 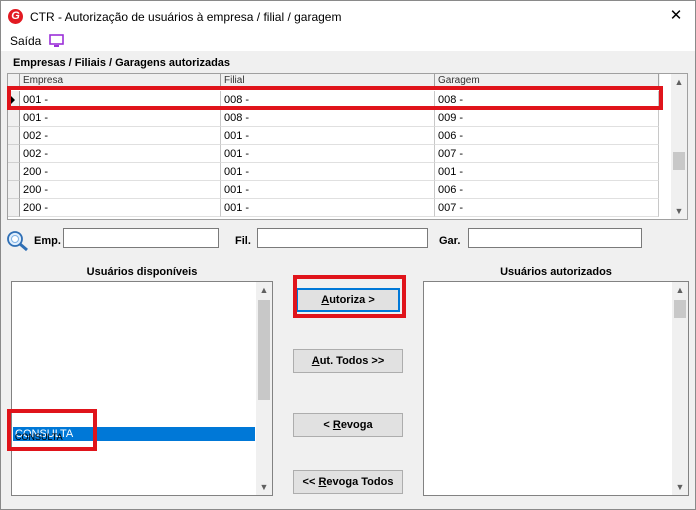 I want to click on column-header-filial: Filial, so click(x=328, y=81).